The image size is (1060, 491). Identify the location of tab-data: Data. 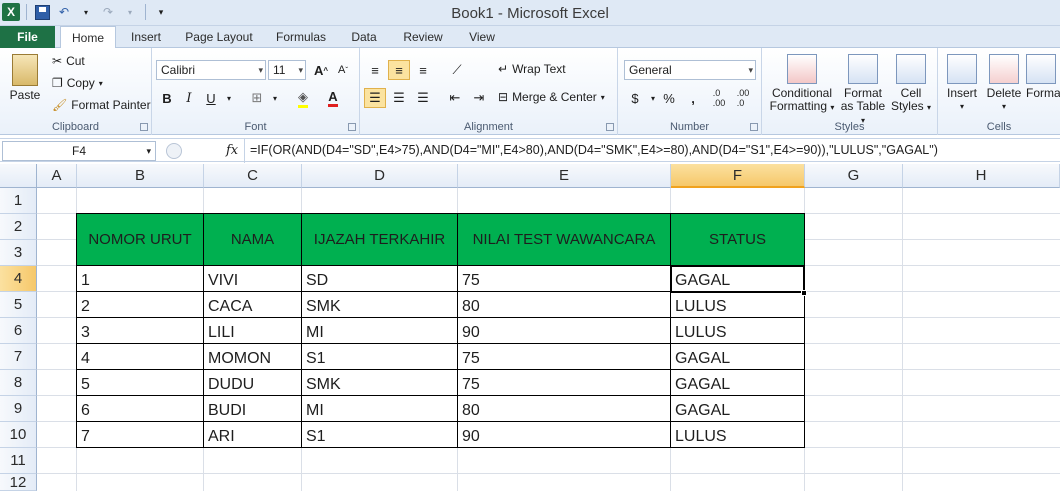
(364, 37).